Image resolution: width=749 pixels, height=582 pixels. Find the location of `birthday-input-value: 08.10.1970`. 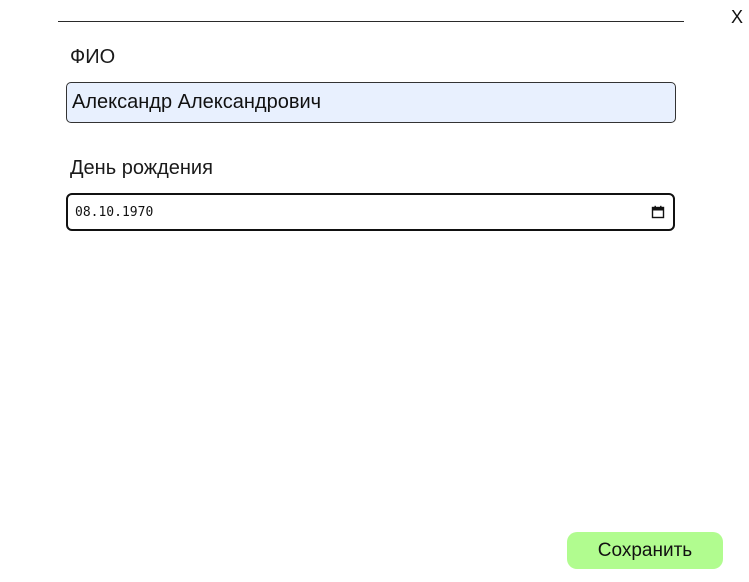

birthday-input-value: 08.10.1970 is located at coordinates (114, 212).